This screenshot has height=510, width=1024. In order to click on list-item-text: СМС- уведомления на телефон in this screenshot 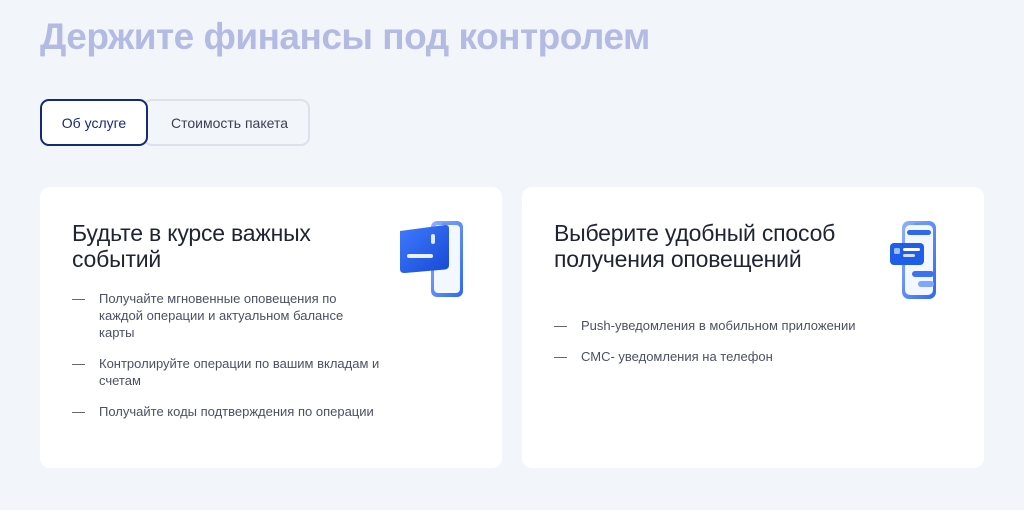, I will do `click(677, 356)`.